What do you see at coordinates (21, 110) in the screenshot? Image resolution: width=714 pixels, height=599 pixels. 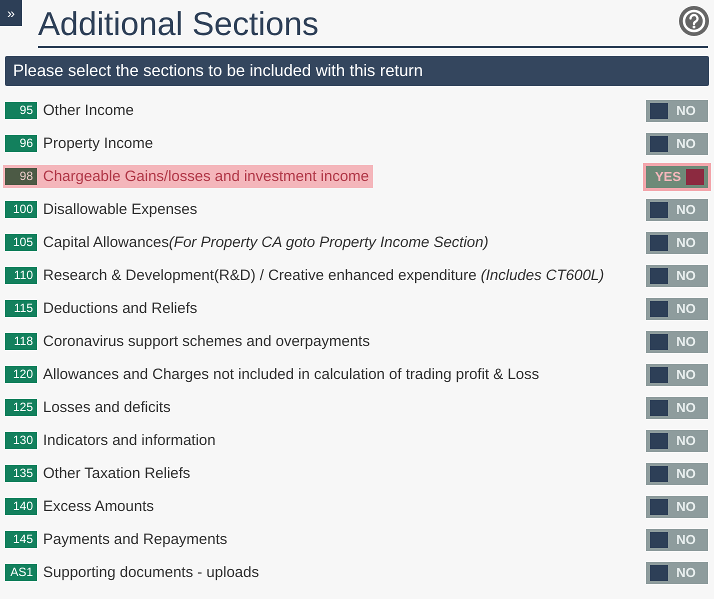 I see `section-code-badge: 95` at bounding box center [21, 110].